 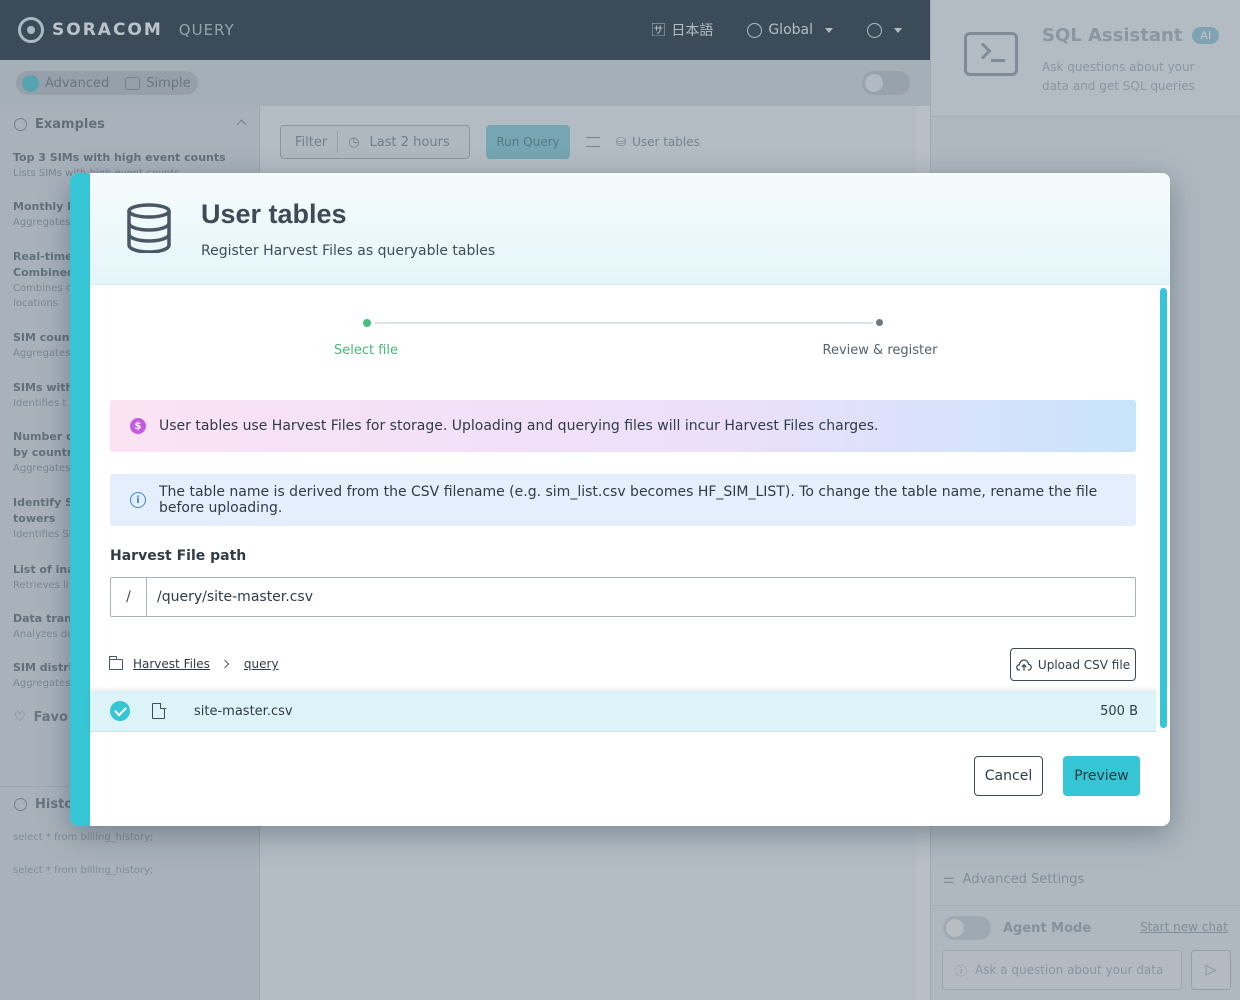 I want to click on preview-button: Preview, so click(x=1101, y=776).